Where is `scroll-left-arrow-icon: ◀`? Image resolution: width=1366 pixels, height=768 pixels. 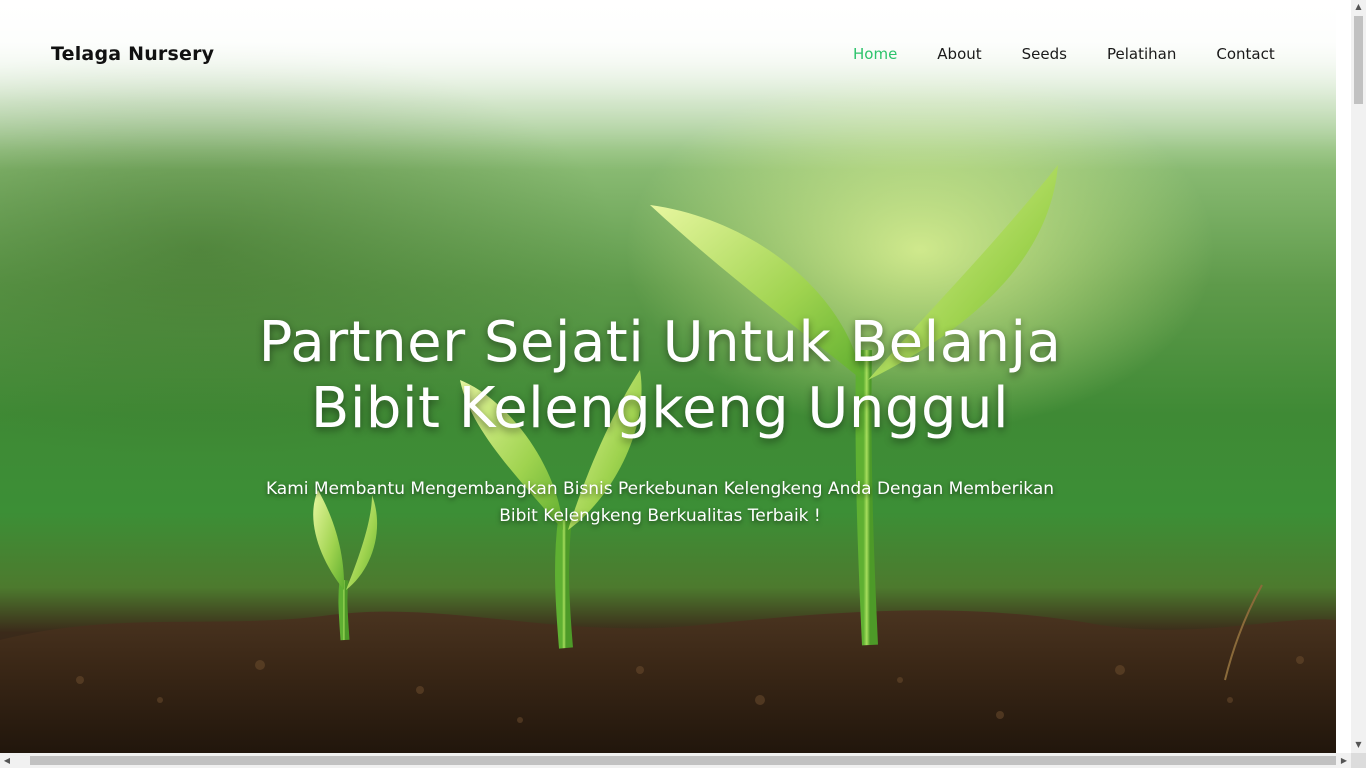 scroll-left-arrow-icon: ◀ is located at coordinates (7, 760).